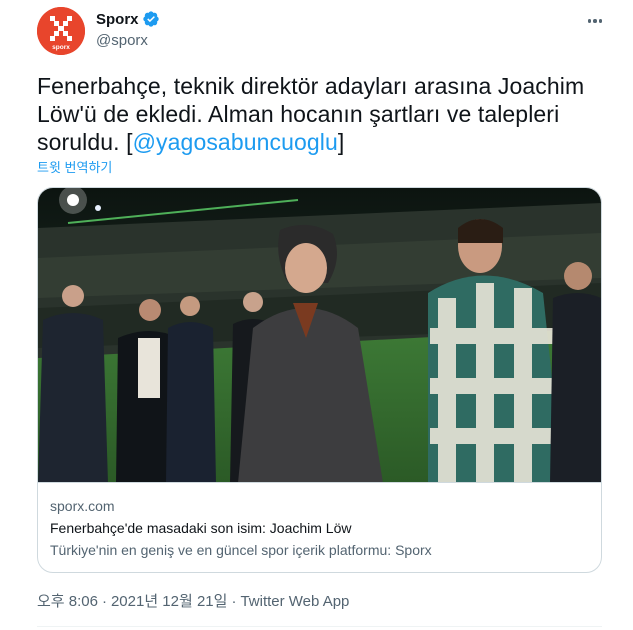  I want to click on display-name: Sporx, so click(117, 19).